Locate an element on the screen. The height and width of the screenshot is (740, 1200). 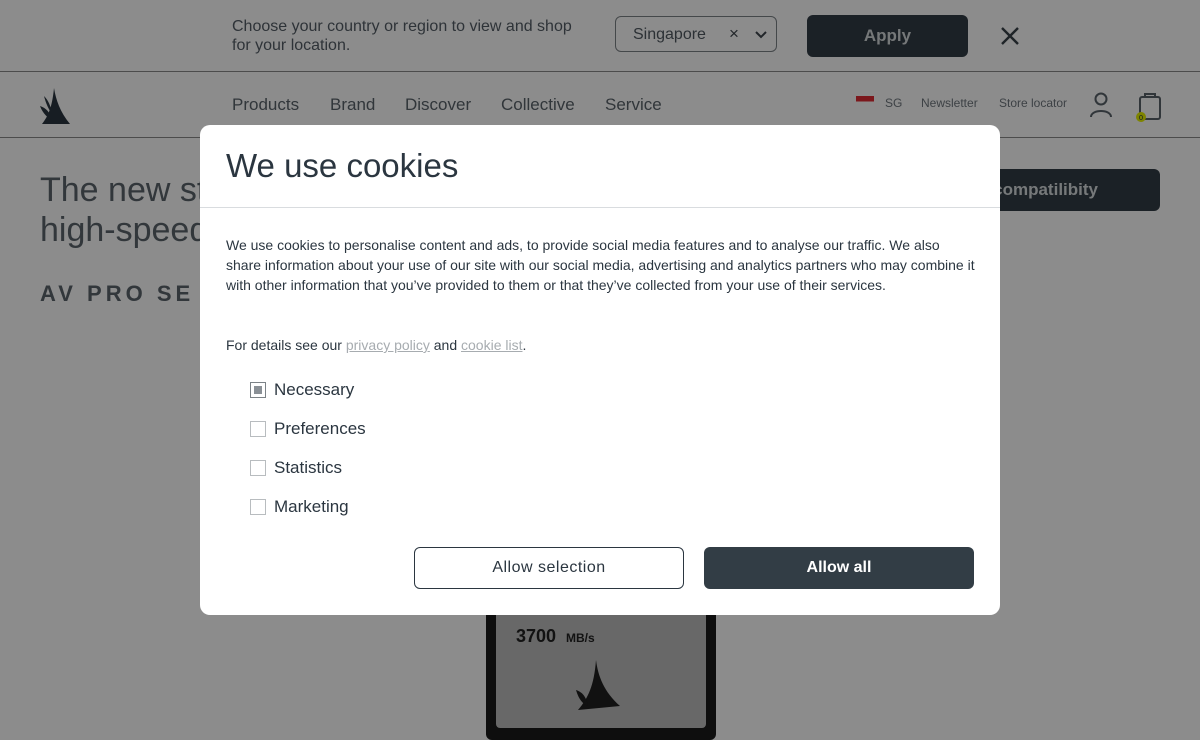
divider is located at coordinates (600, 207).